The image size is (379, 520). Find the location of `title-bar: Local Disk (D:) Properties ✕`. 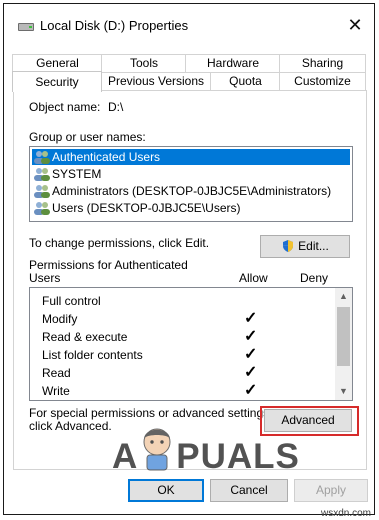

title-bar: Local Disk (D:) Properties ✕ is located at coordinates (189, 23).